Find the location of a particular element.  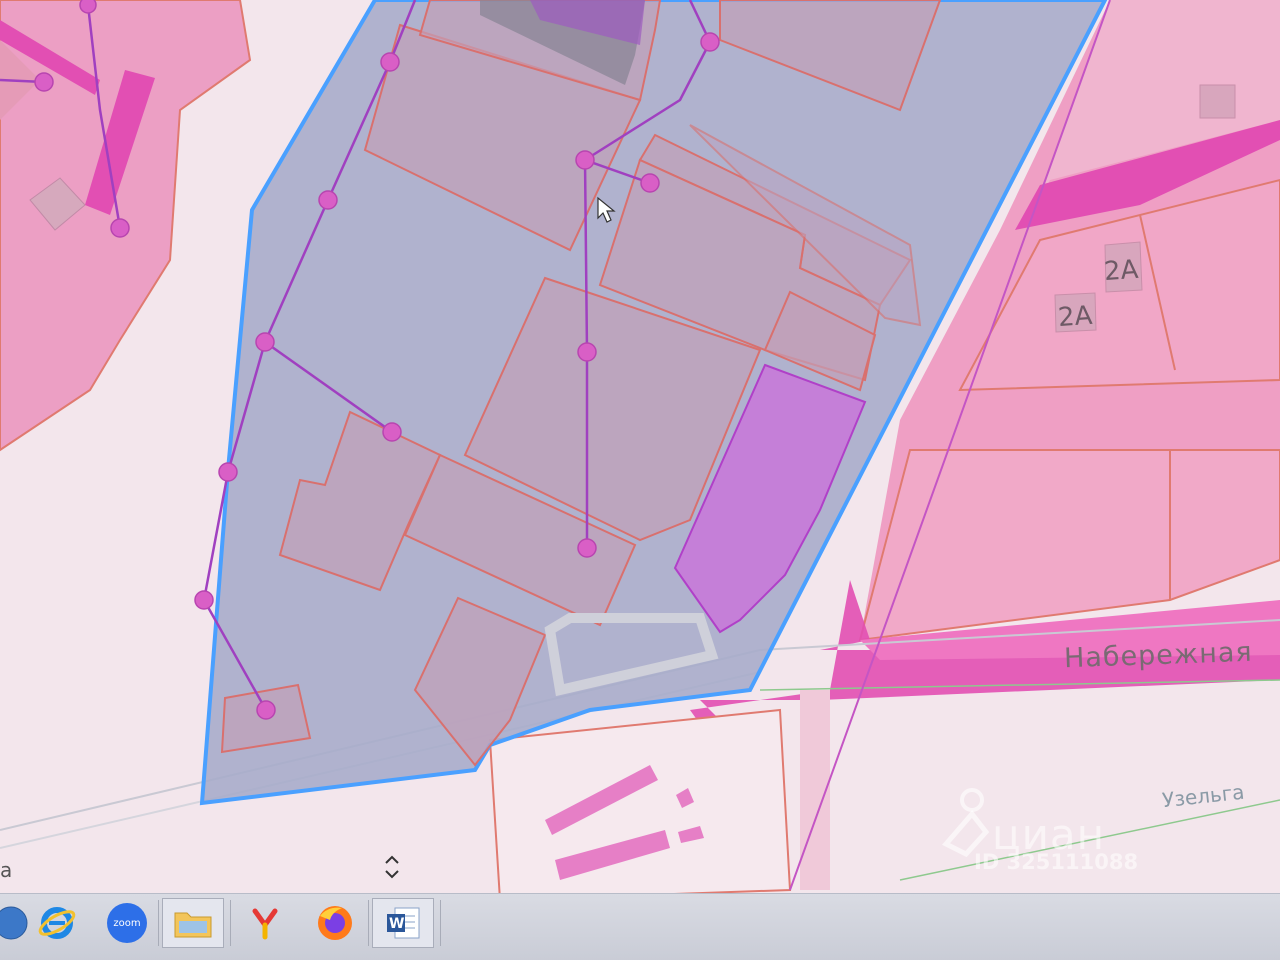

internet-explorer-icon is located at coordinates (57, 923).